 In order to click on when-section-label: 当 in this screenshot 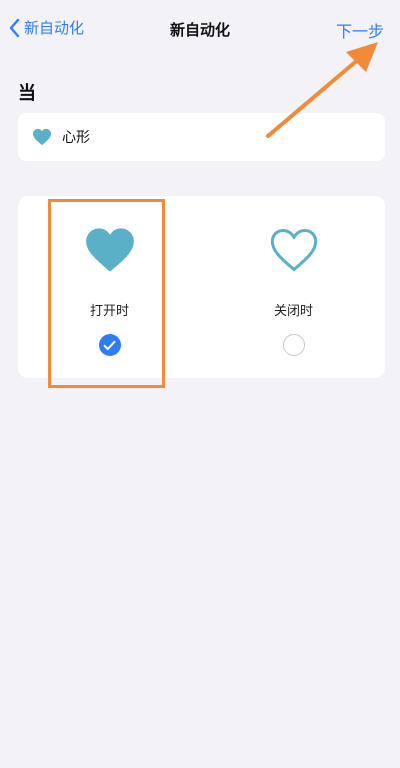, I will do `click(27, 93)`.